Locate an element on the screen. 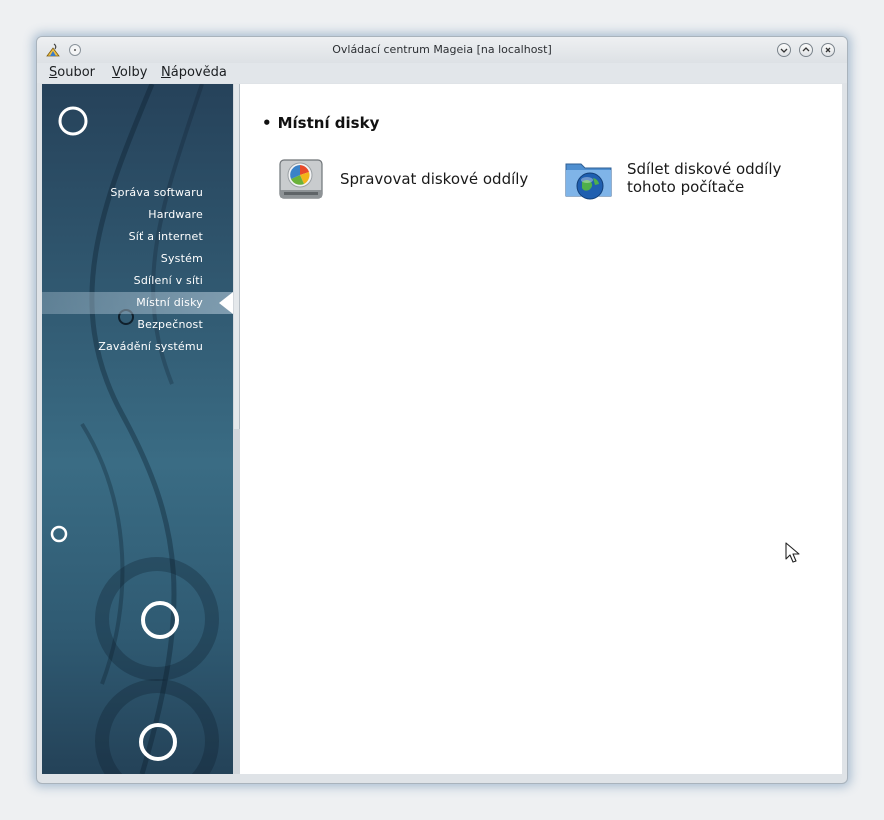  window-title: Ovládací centrum Mageia [na localhost] is located at coordinates (442, 49).